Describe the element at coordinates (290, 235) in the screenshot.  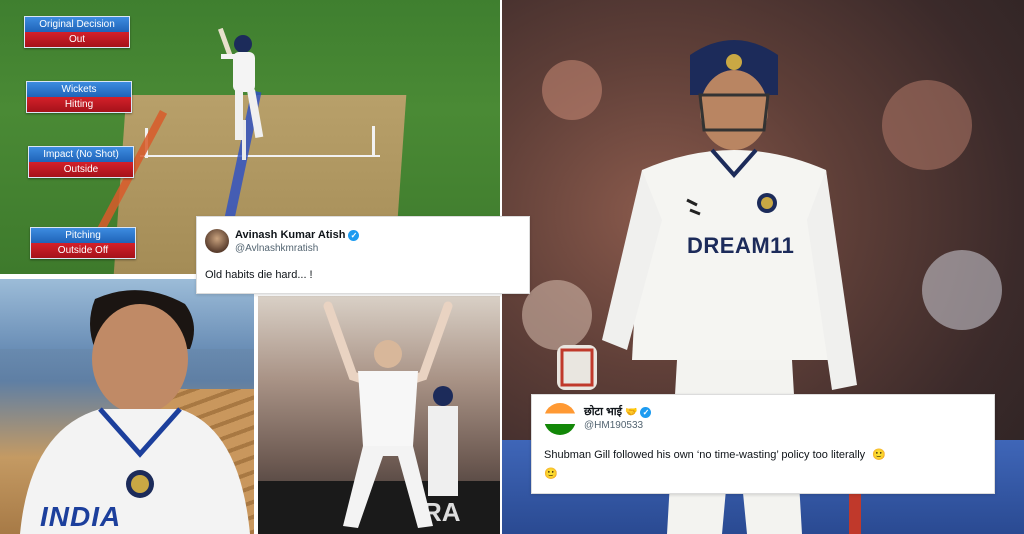
I see `tweet-author-name-text: Avinash Kumar Atish` at that location.